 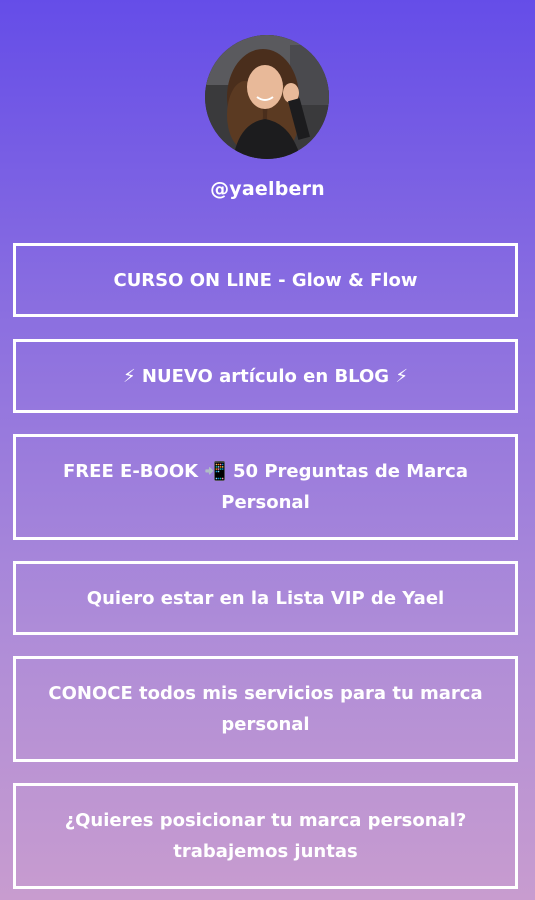 What do you see at coordinates (265, 598) in the screenshot?
I see `link-button-lista-vip: Quiero estar en la Lista VIP de Yael` at bounding box center [265, 598].